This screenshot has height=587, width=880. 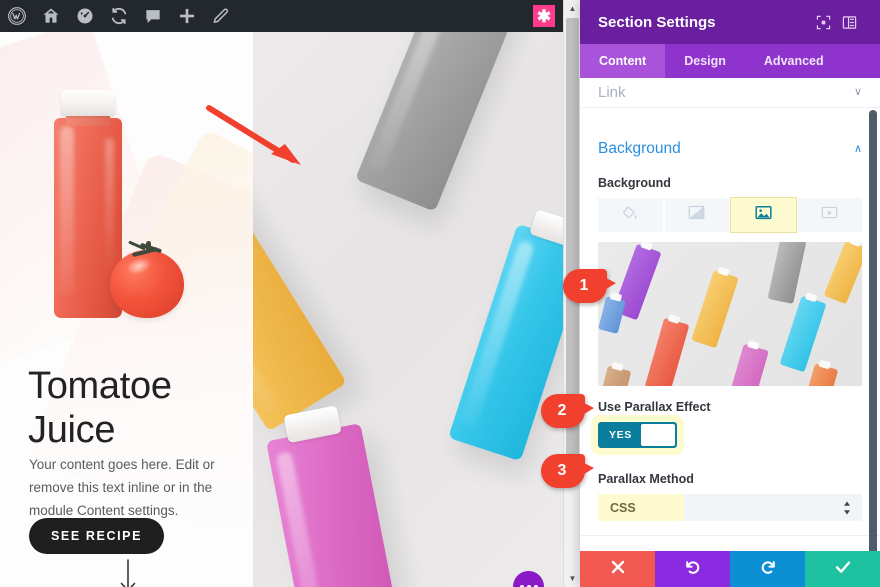 I want to click on asterisk-badge-icon: ✱, so click(x=544, y=16).